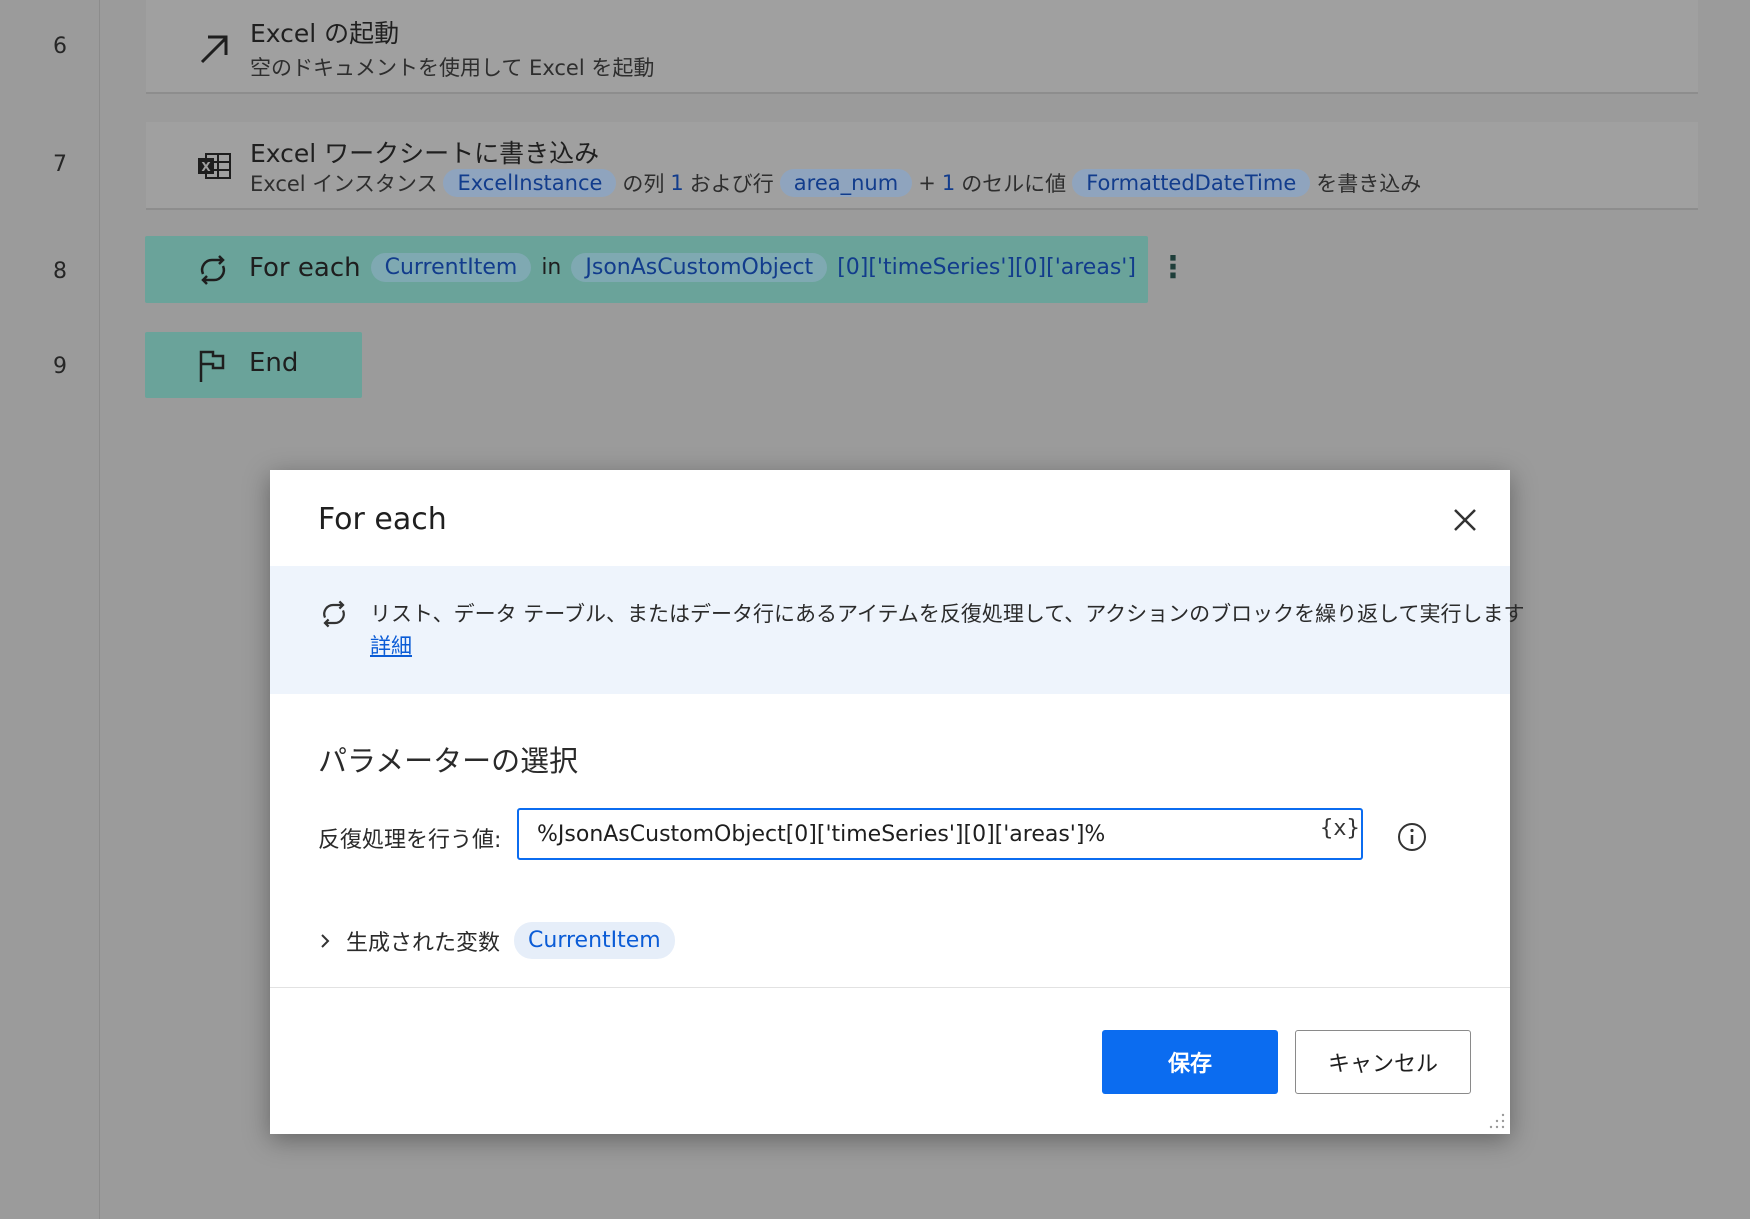  Describe the element at coordinates (425, 153) in the screenshot. I see `action-title: Excel ワークシートに書き込み` at that location.